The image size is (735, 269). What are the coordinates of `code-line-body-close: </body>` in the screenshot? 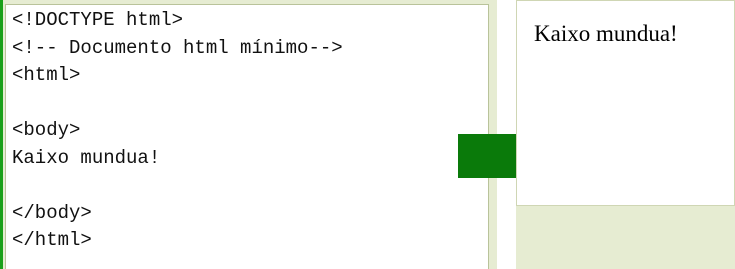 It's located at (52, 212).